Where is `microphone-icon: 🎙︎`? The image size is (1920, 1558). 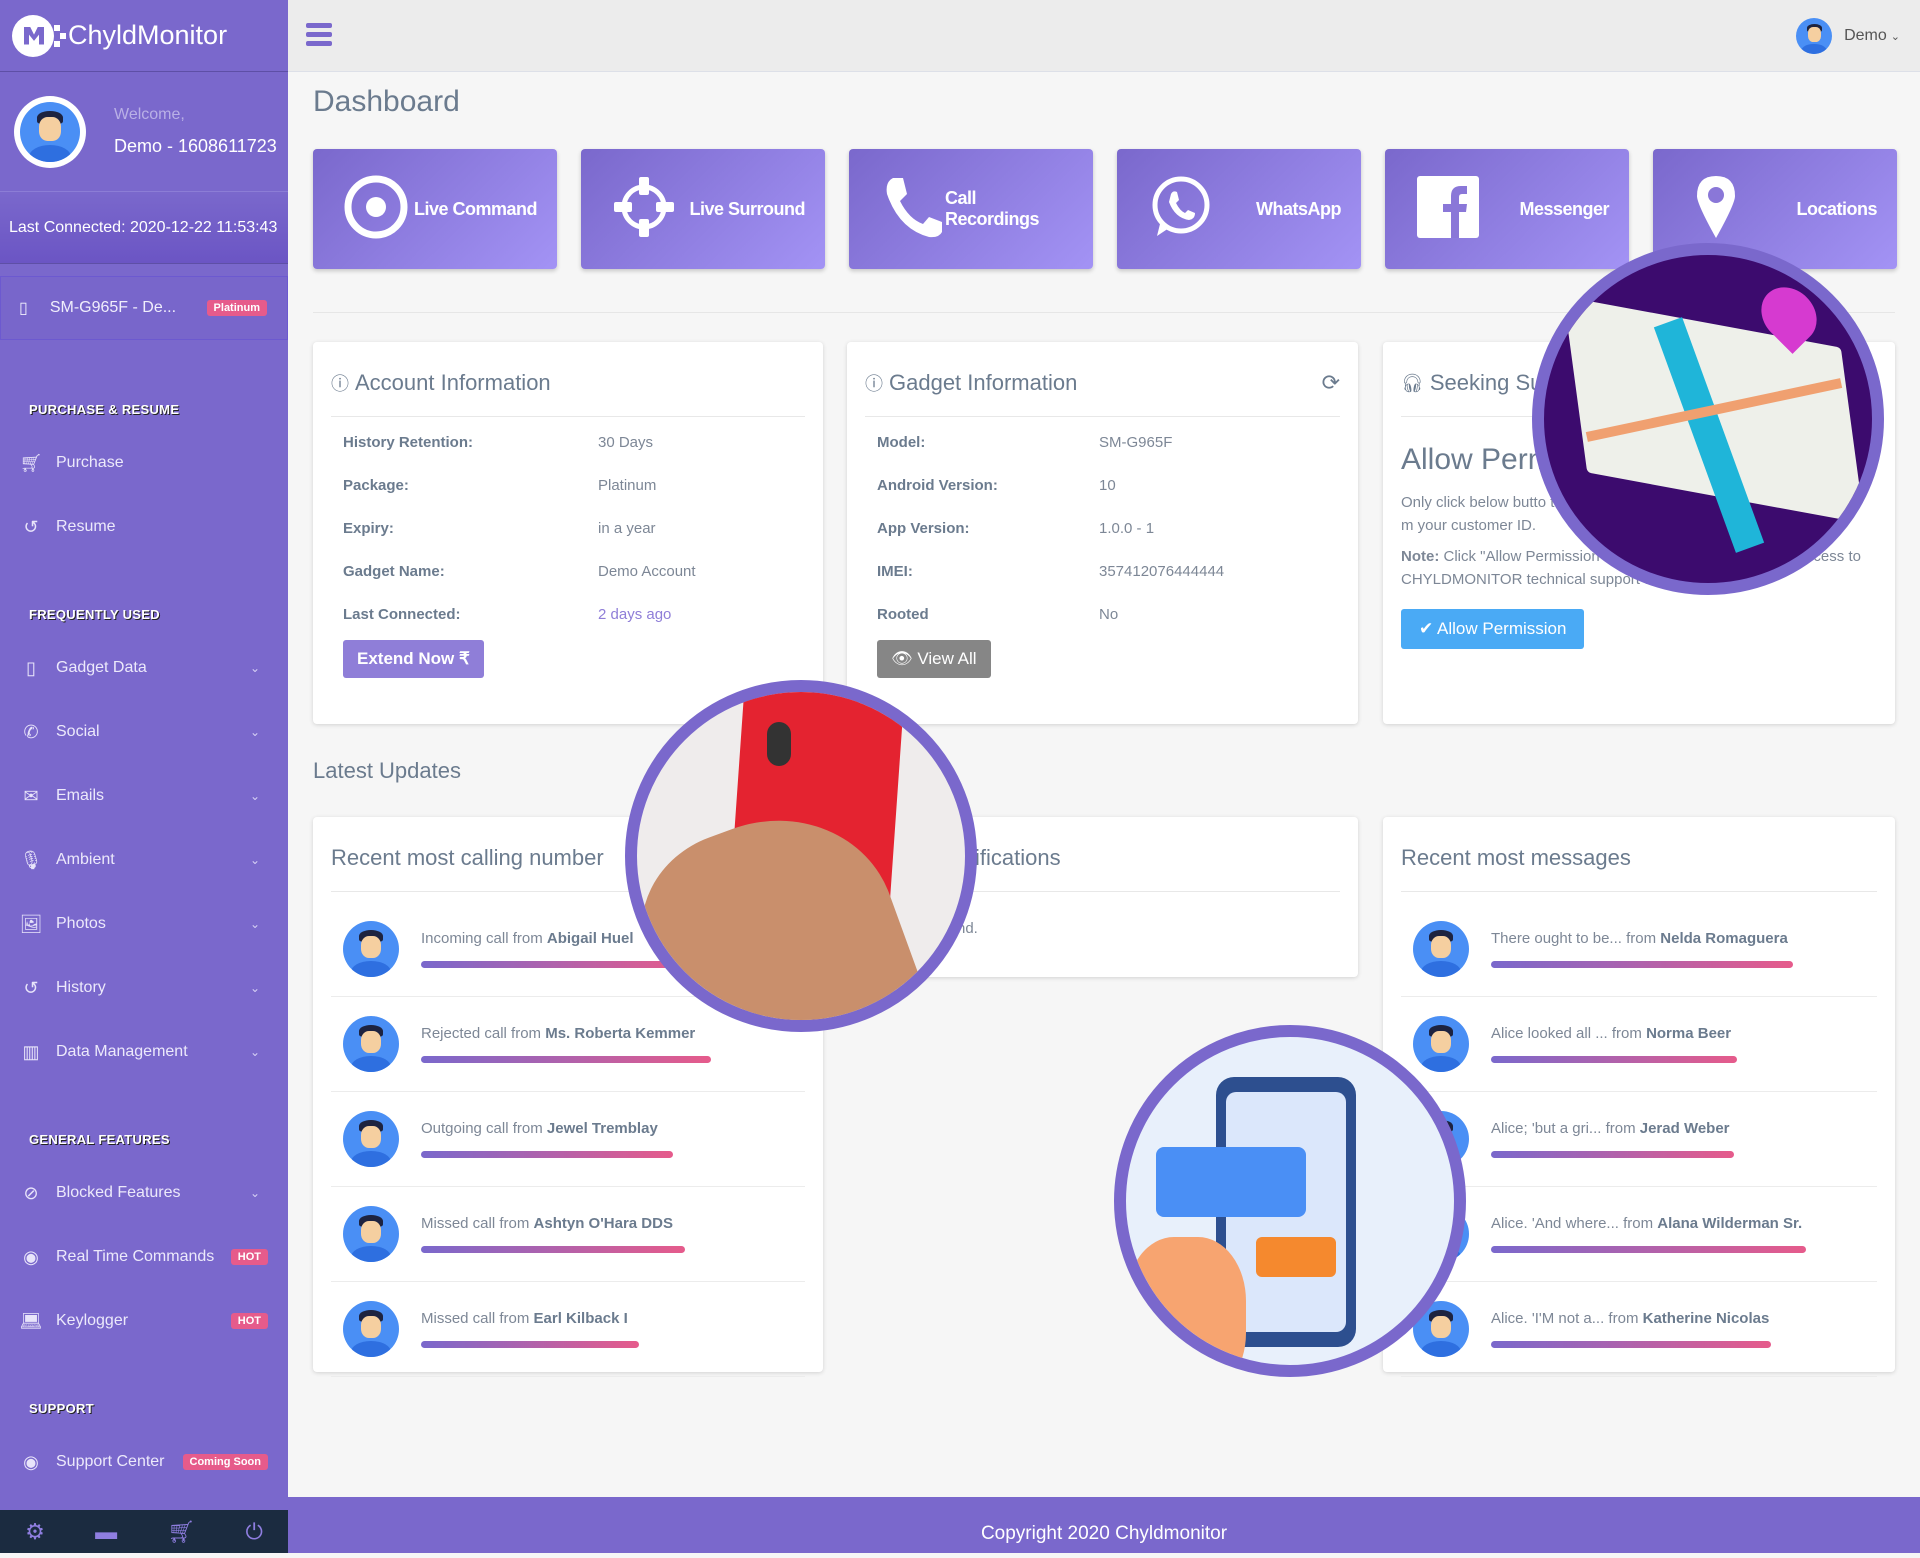
microphone-icon: 🎙︎ is located at coordinates (31, 860).